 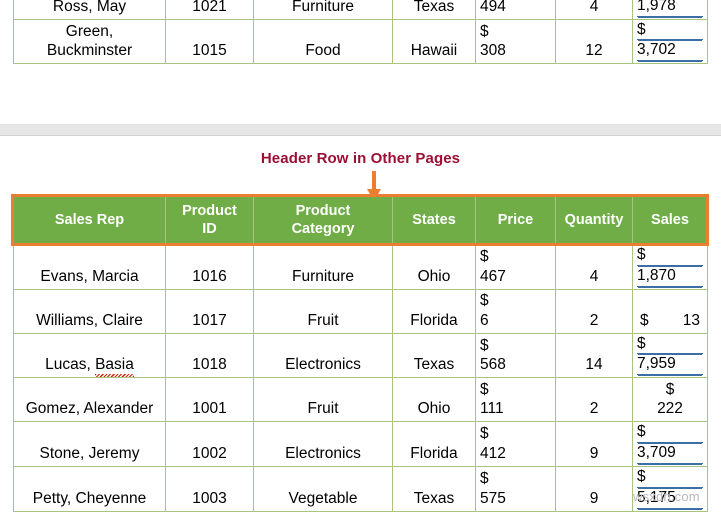 I want to click on header-price: Price, so click(x=515, y=220).